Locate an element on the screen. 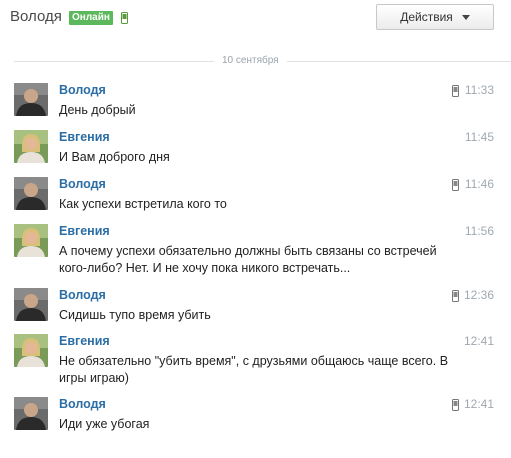 The height and width of the screenshot is (458, 511). actions-dropdown-button: Действия is located at coordinates (435, 17).